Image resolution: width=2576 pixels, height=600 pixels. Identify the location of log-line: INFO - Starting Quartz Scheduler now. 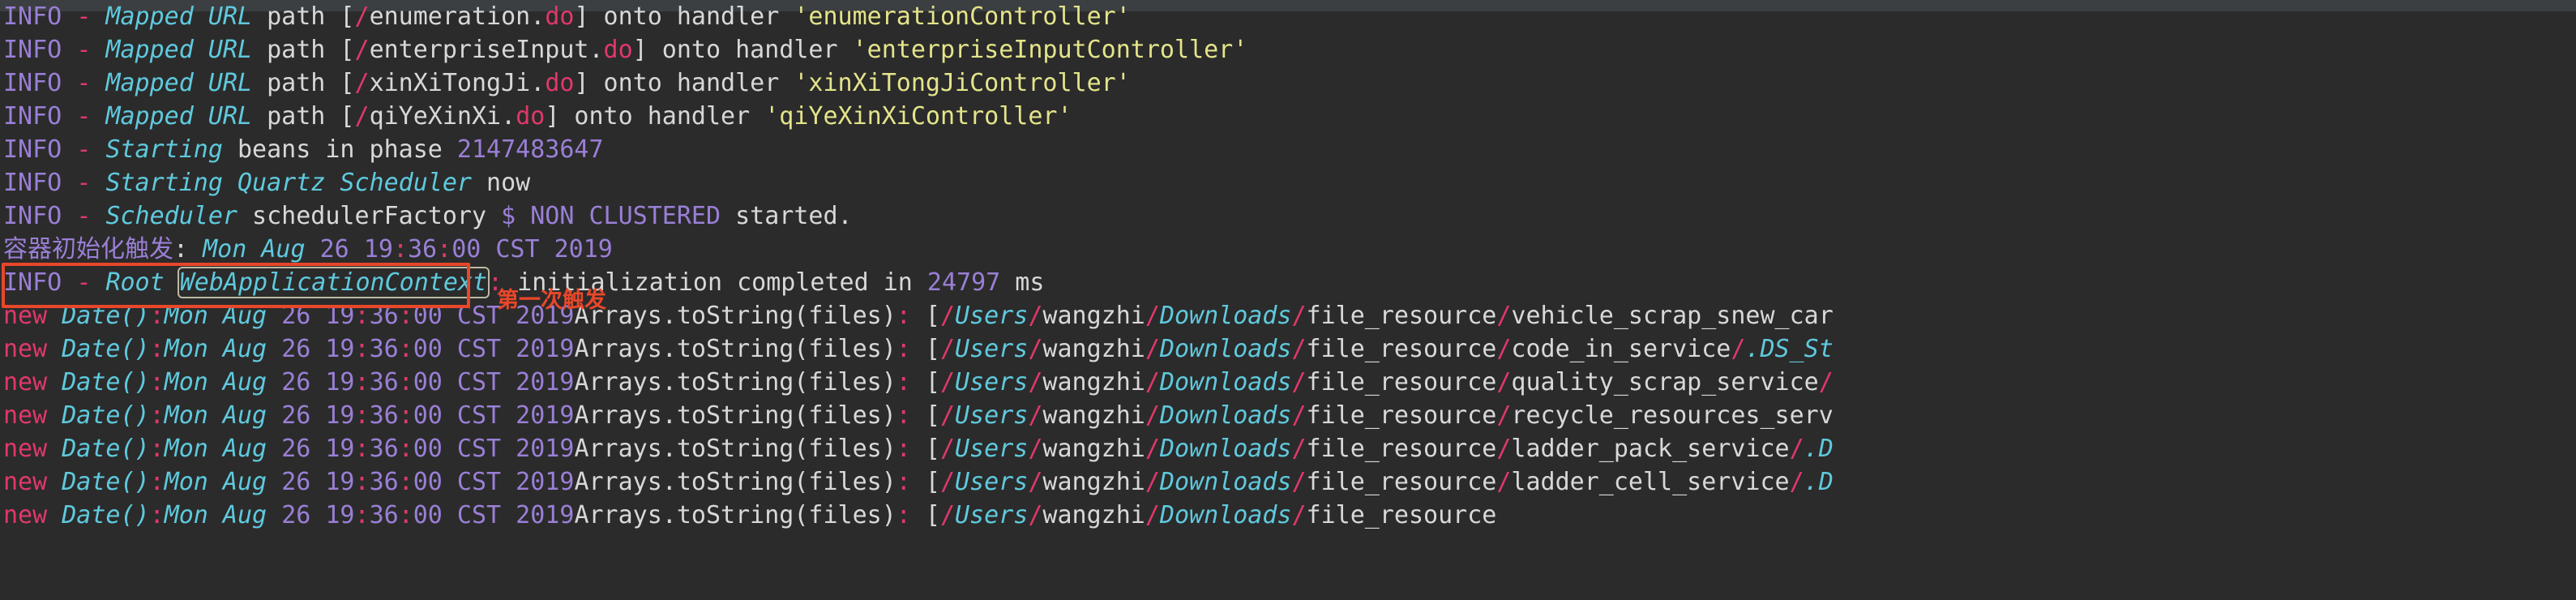
(1288, 183).